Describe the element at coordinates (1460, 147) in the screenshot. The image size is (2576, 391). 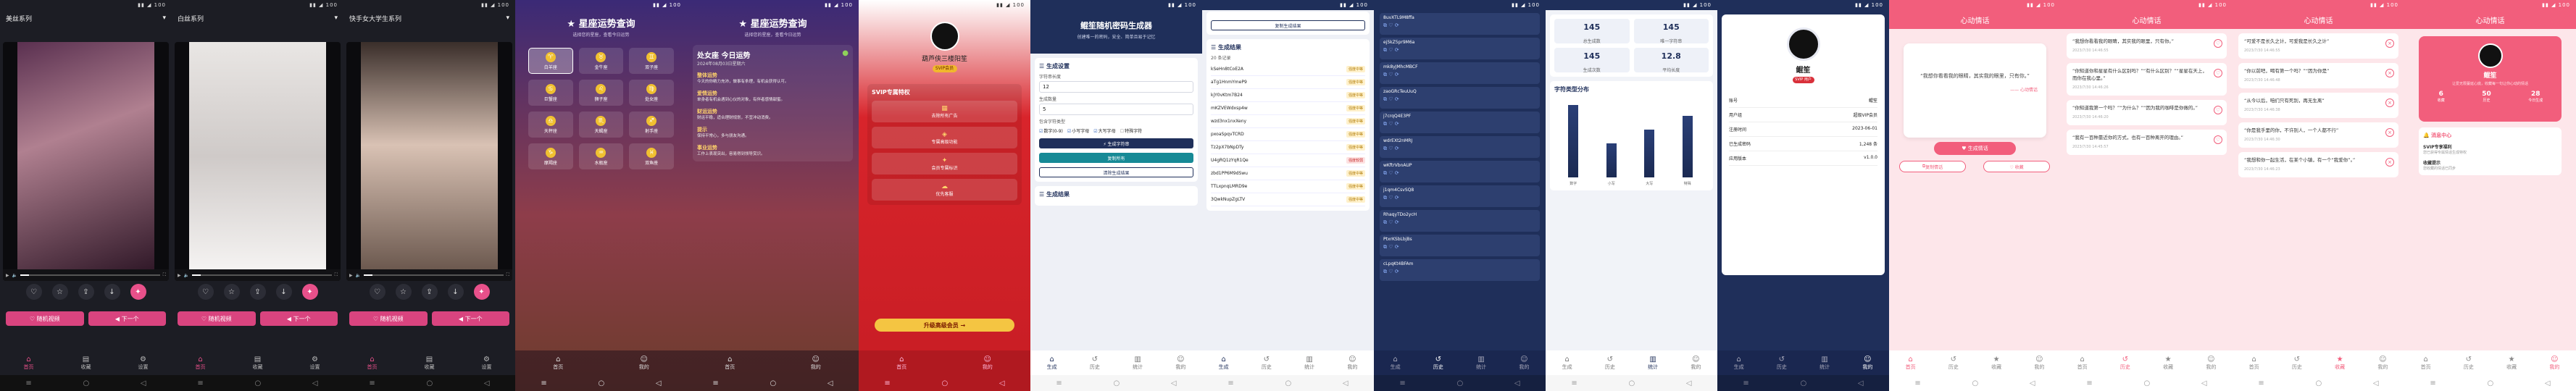
I see `history-item: wdrEXt2nMRJ ⧉ ♡ ⟳` at that location.